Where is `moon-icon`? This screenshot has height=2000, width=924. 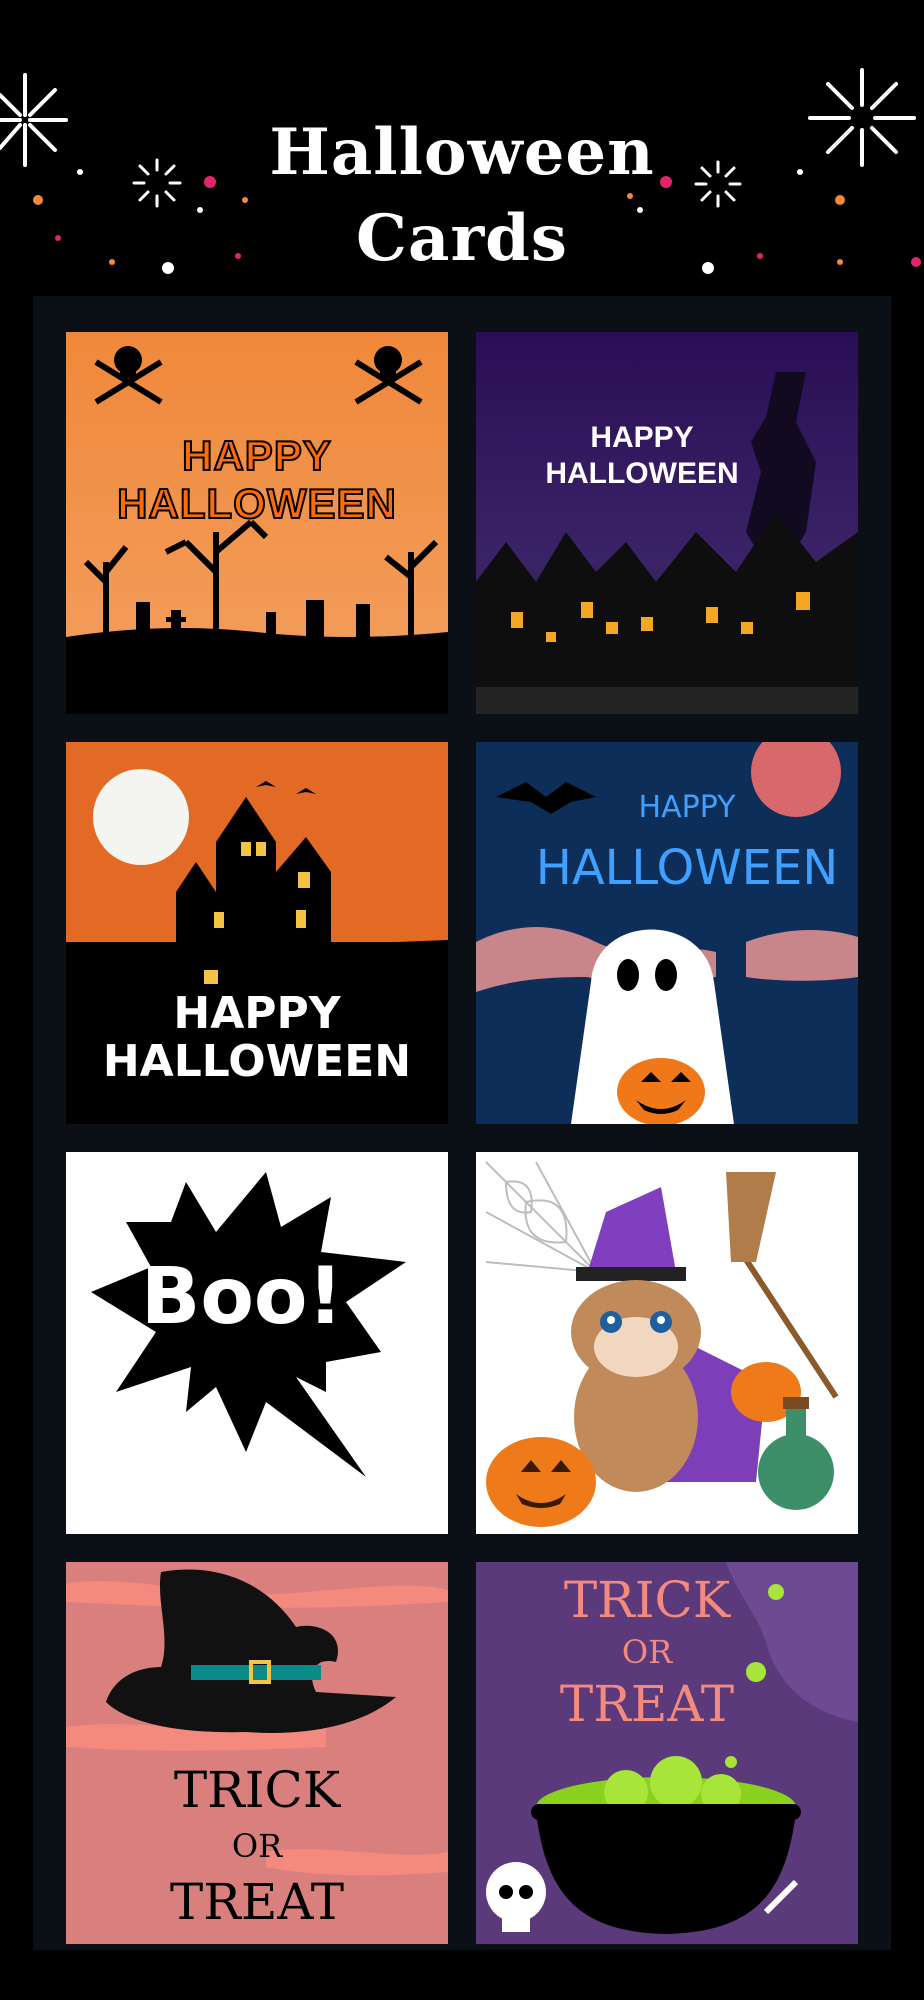
moon-icon is located at coordinates (141, 817).